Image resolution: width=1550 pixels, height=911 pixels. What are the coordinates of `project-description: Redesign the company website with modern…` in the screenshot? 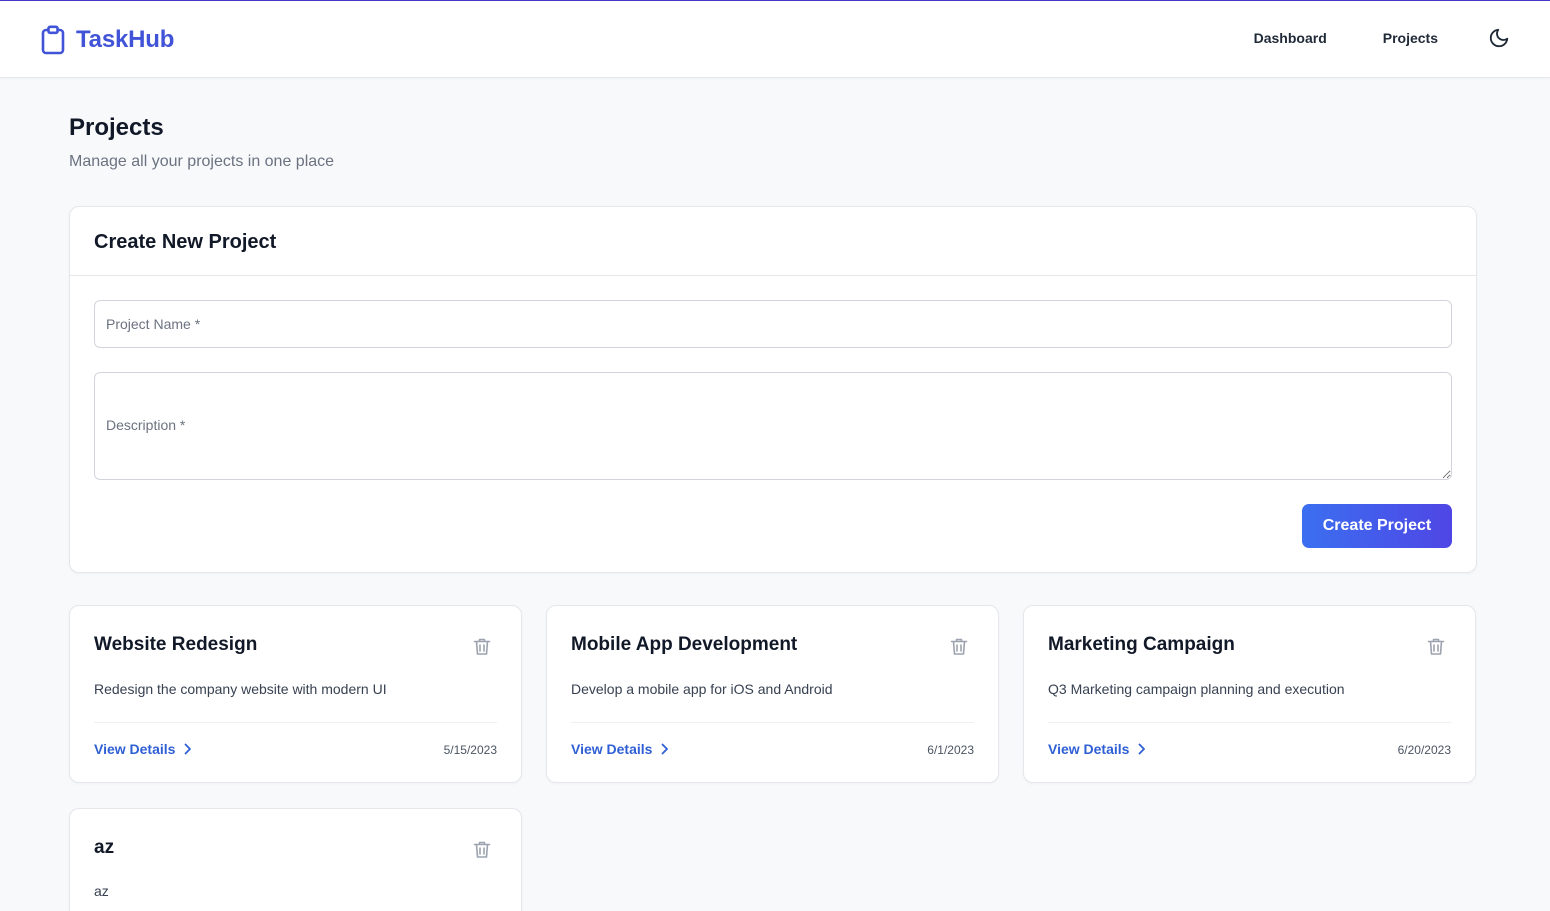 It's located at (240, 689).